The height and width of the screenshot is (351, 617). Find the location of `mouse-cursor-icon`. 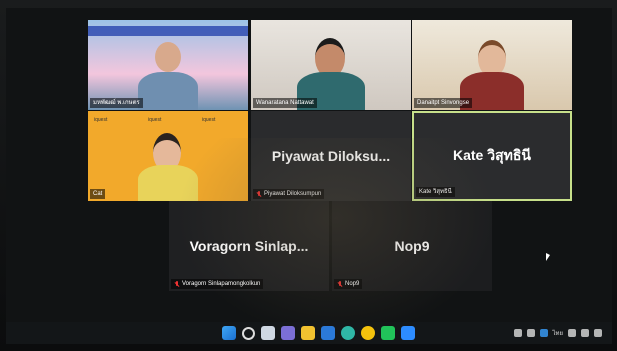

mouse-cursor-icon is located at coordinates (548, 257).